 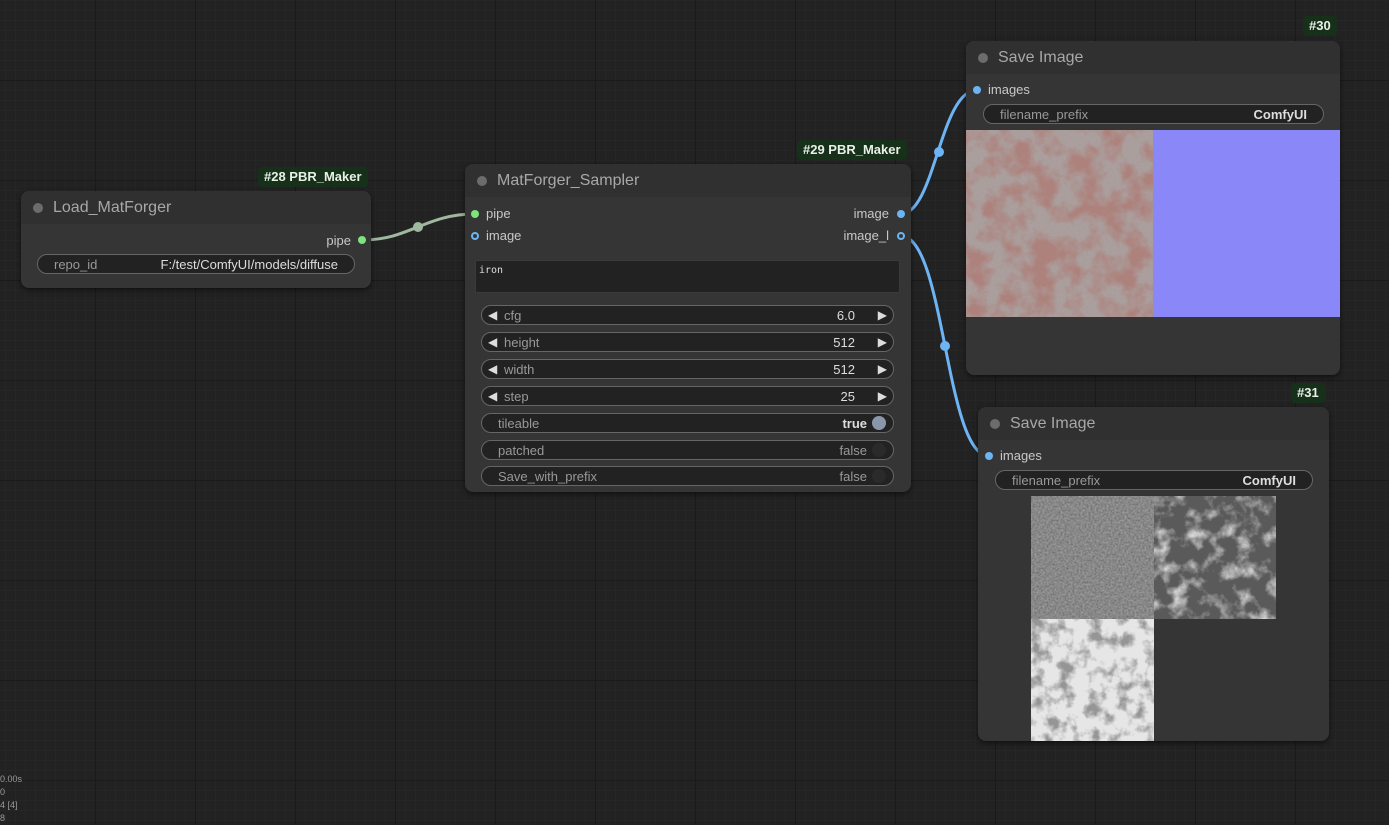 I want to click on input-slot-pipe: pipe, so click(x=498, y=214).